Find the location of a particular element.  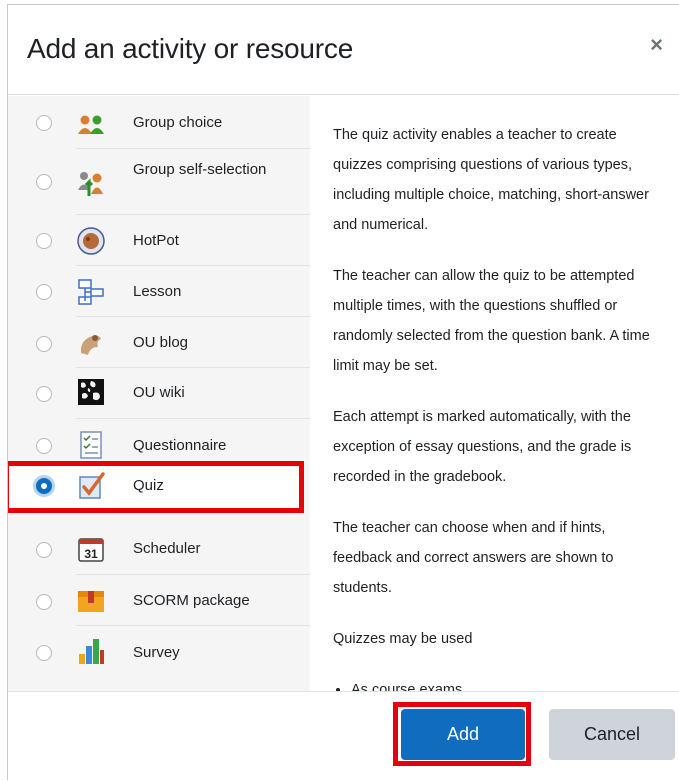

description-bullet: As course exams is located at coordinates (507, 683).